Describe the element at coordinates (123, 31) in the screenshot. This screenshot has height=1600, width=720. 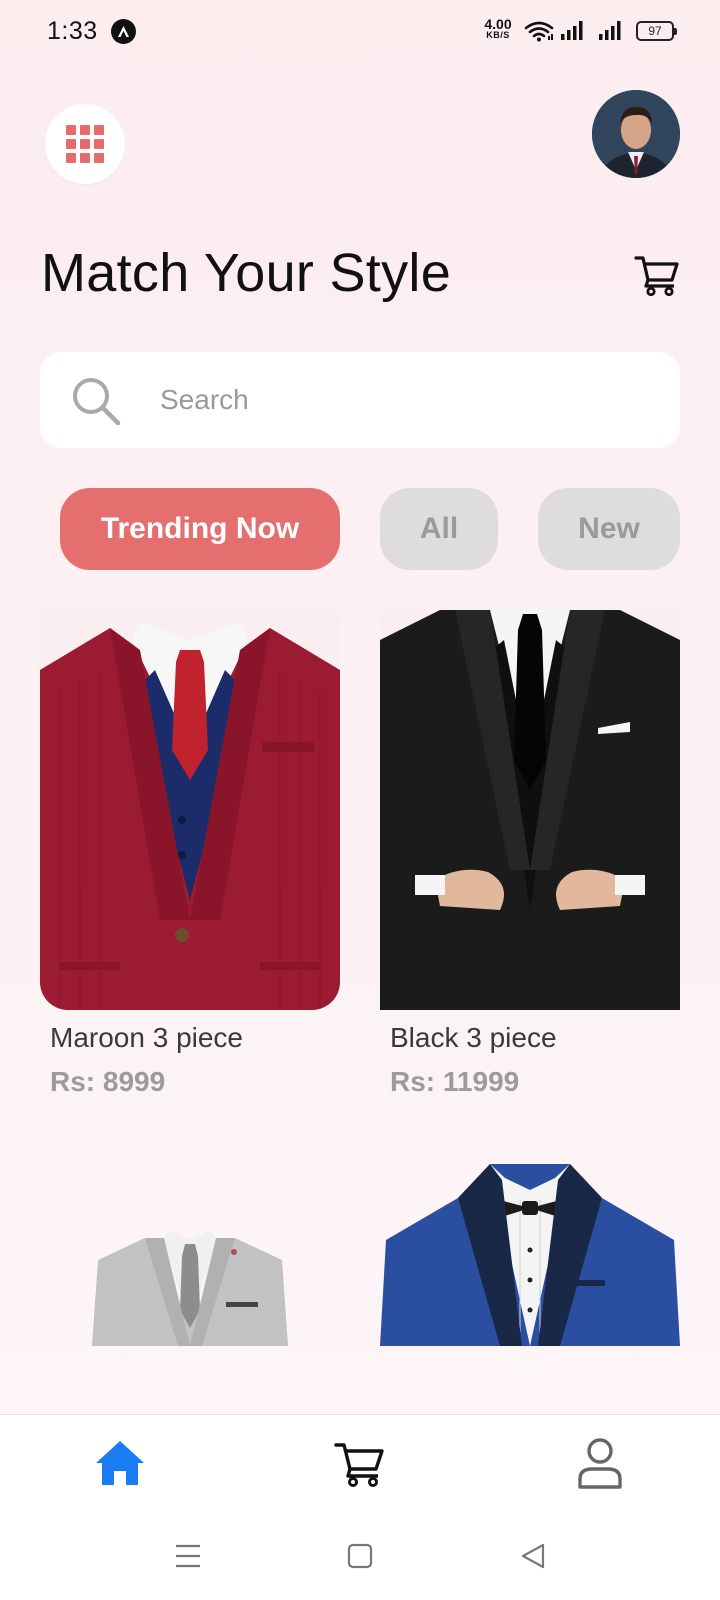
I see `notification-app-icon` at that location.